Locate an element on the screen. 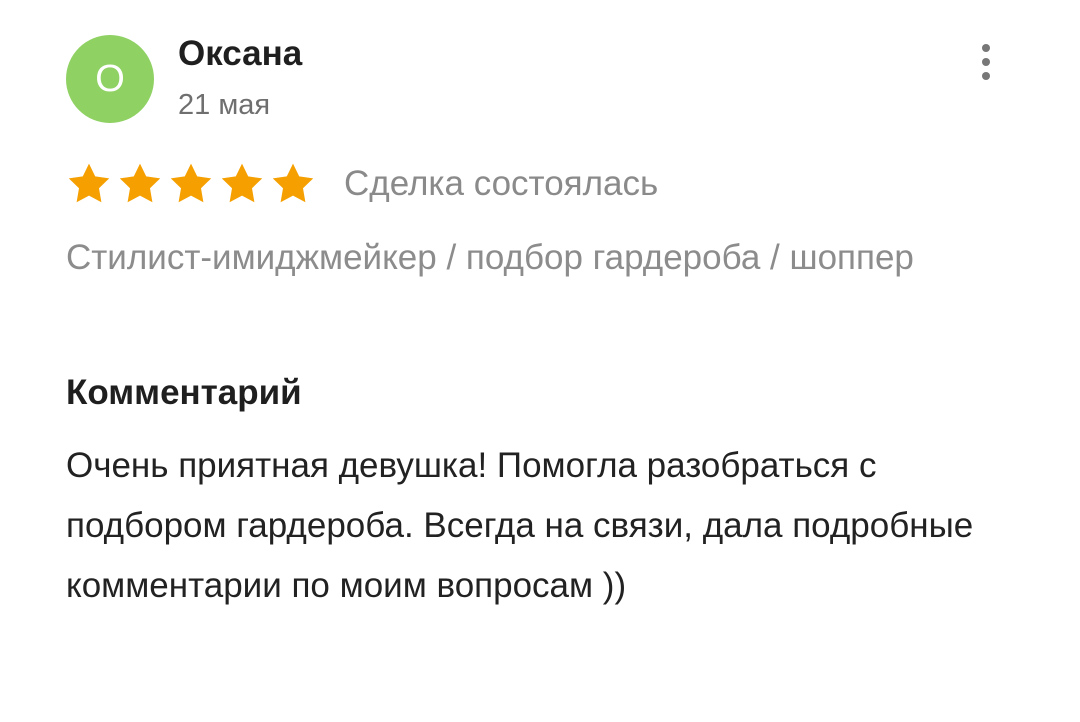  comment-heading: Комментарий is located at coordinates (184, 392).